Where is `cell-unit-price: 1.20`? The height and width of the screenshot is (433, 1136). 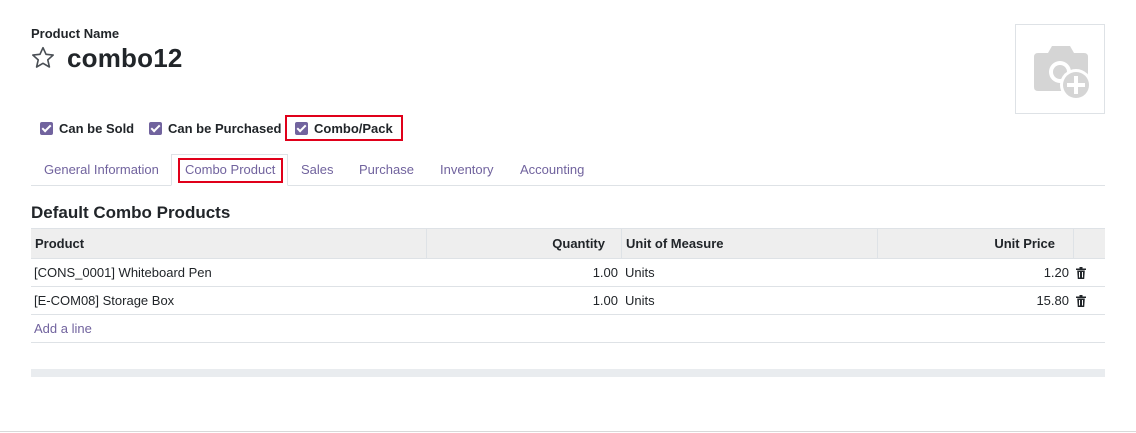
cell-unit-price: 1.20 is located at coordinates (973, 272).